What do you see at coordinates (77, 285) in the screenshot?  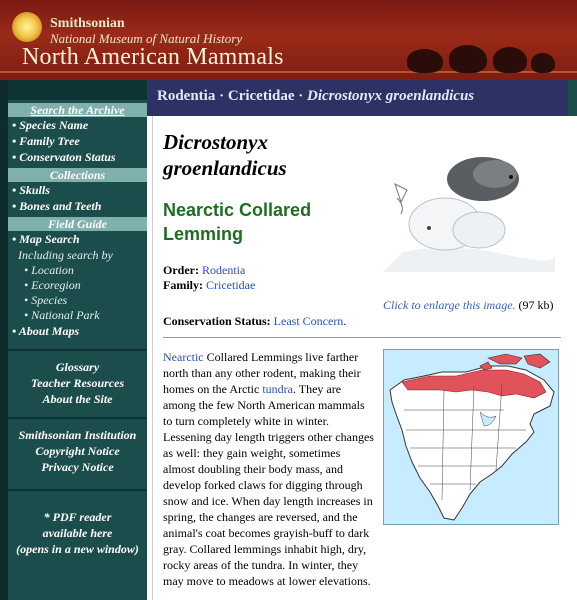 I see `sidebar-item-ecoregion: • Ecoregion` at bounding box center [77, 285].